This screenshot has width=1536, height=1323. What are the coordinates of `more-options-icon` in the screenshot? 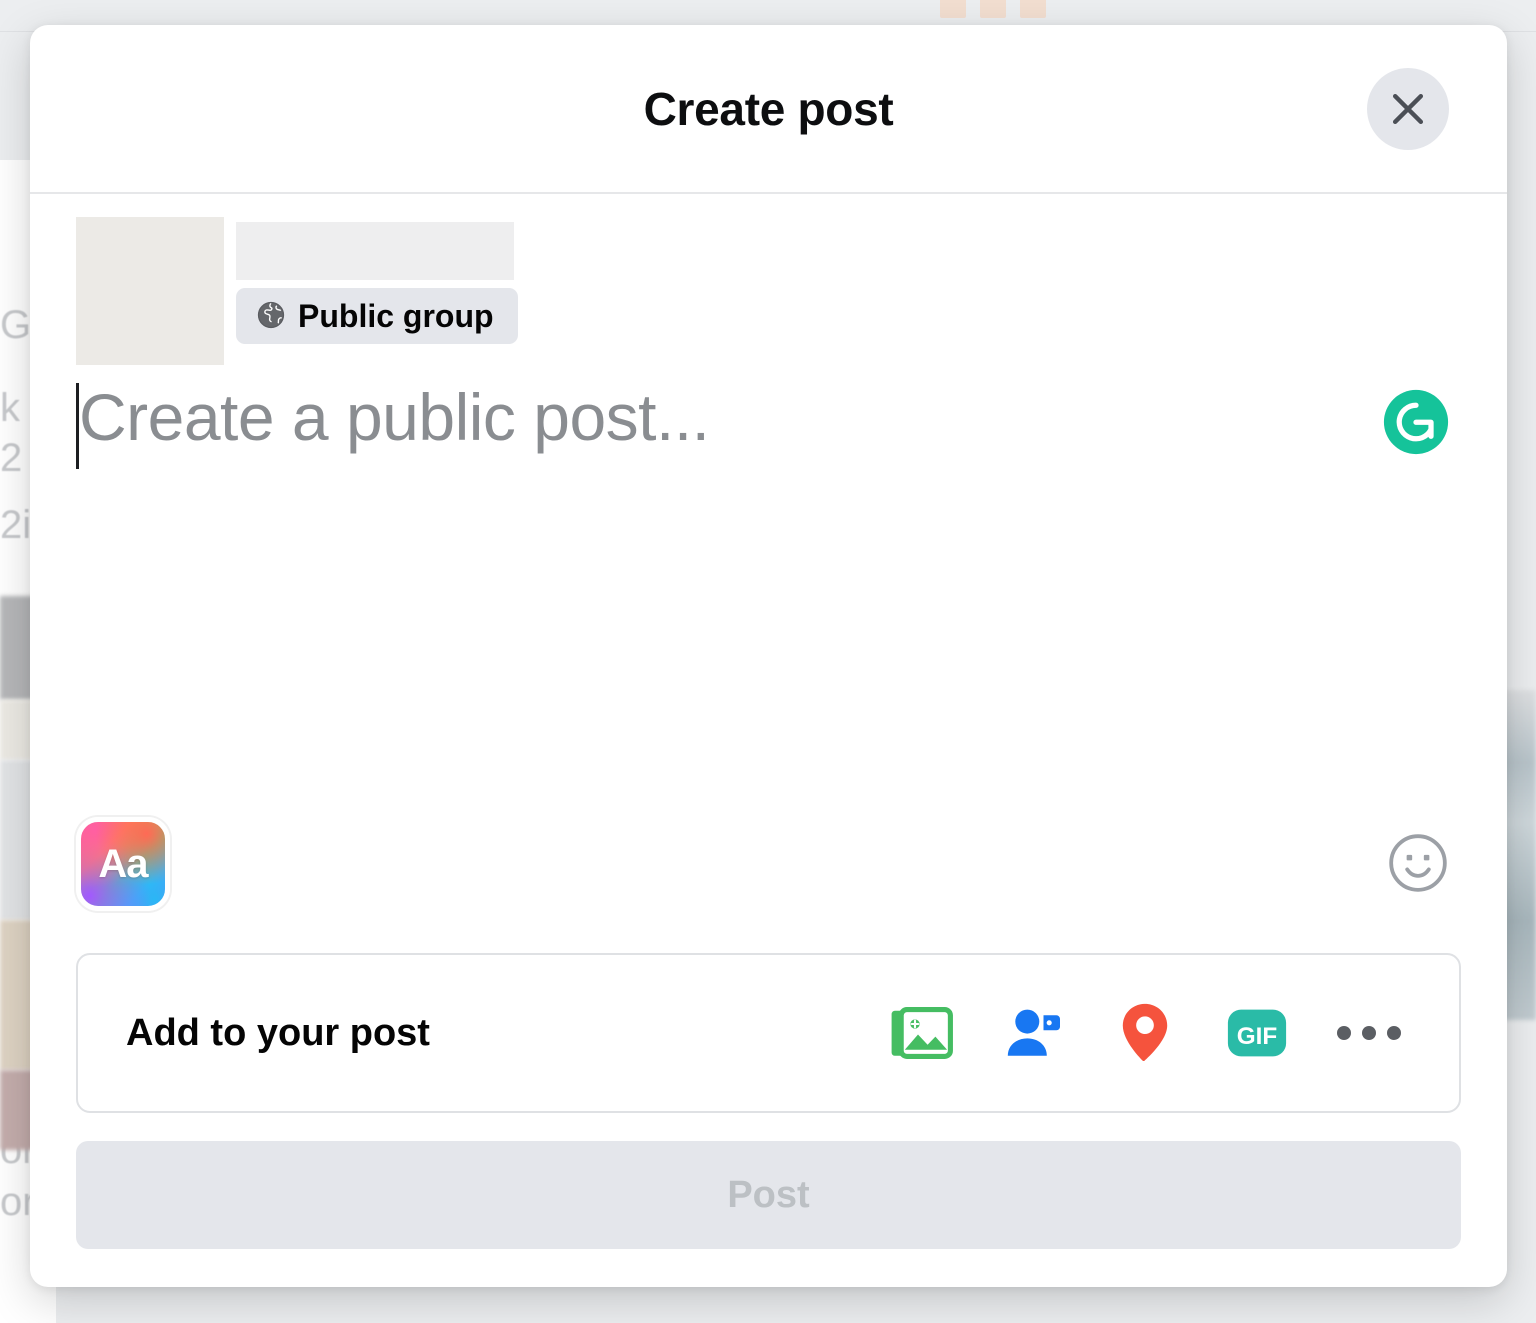 It's located at (1369, 1033).